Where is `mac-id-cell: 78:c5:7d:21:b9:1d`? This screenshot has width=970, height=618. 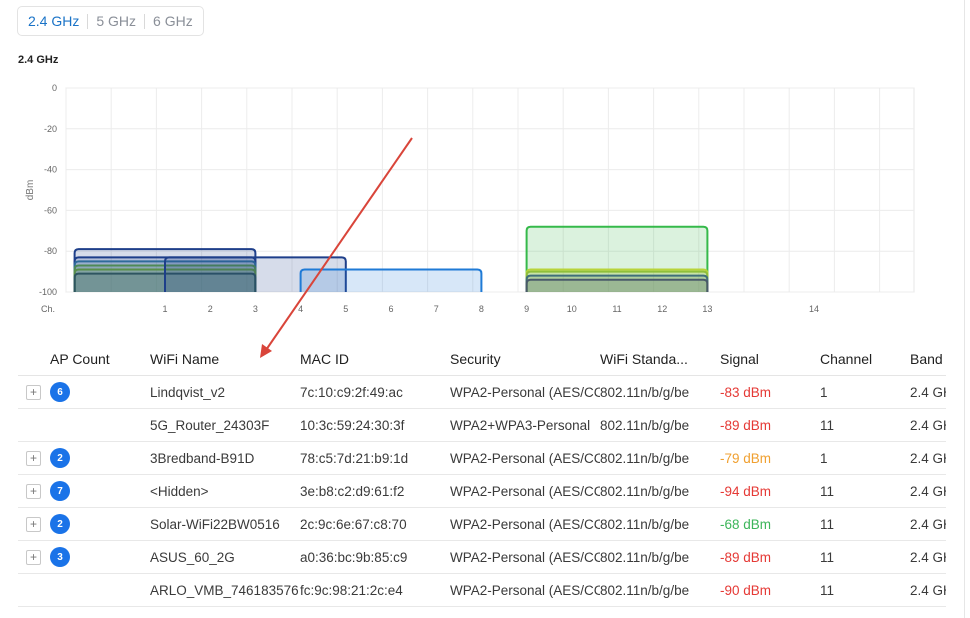
mac-id-cell: 78:c5:7d:21:b9:1d is located at coordinates (354, 458).